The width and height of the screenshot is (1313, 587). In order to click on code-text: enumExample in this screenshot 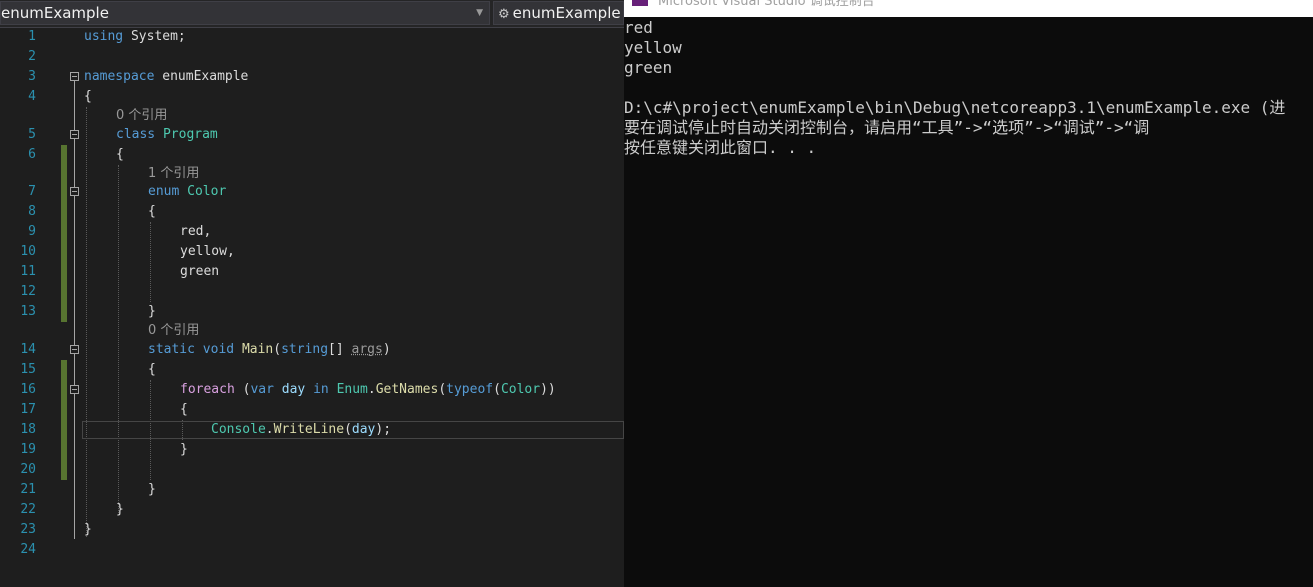, I will do `click(201, 76)`.